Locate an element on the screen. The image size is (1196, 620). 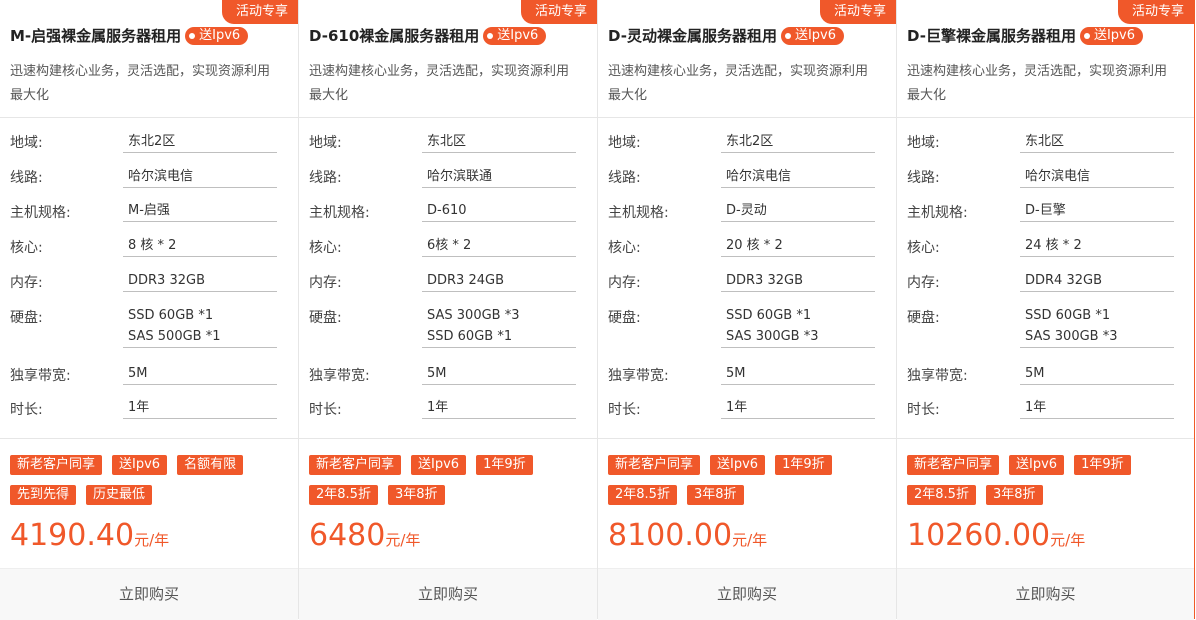
card-title: M-启强裸金属服务器租用 送Ipv6 is located at coordinates (129, 35).